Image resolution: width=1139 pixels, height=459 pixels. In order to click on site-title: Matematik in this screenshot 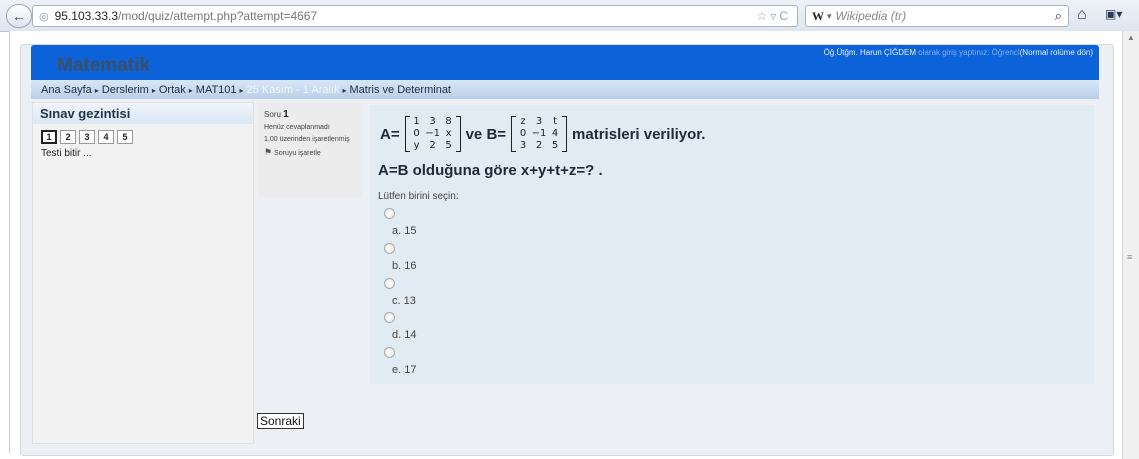, I will do `click(103, 65)`.